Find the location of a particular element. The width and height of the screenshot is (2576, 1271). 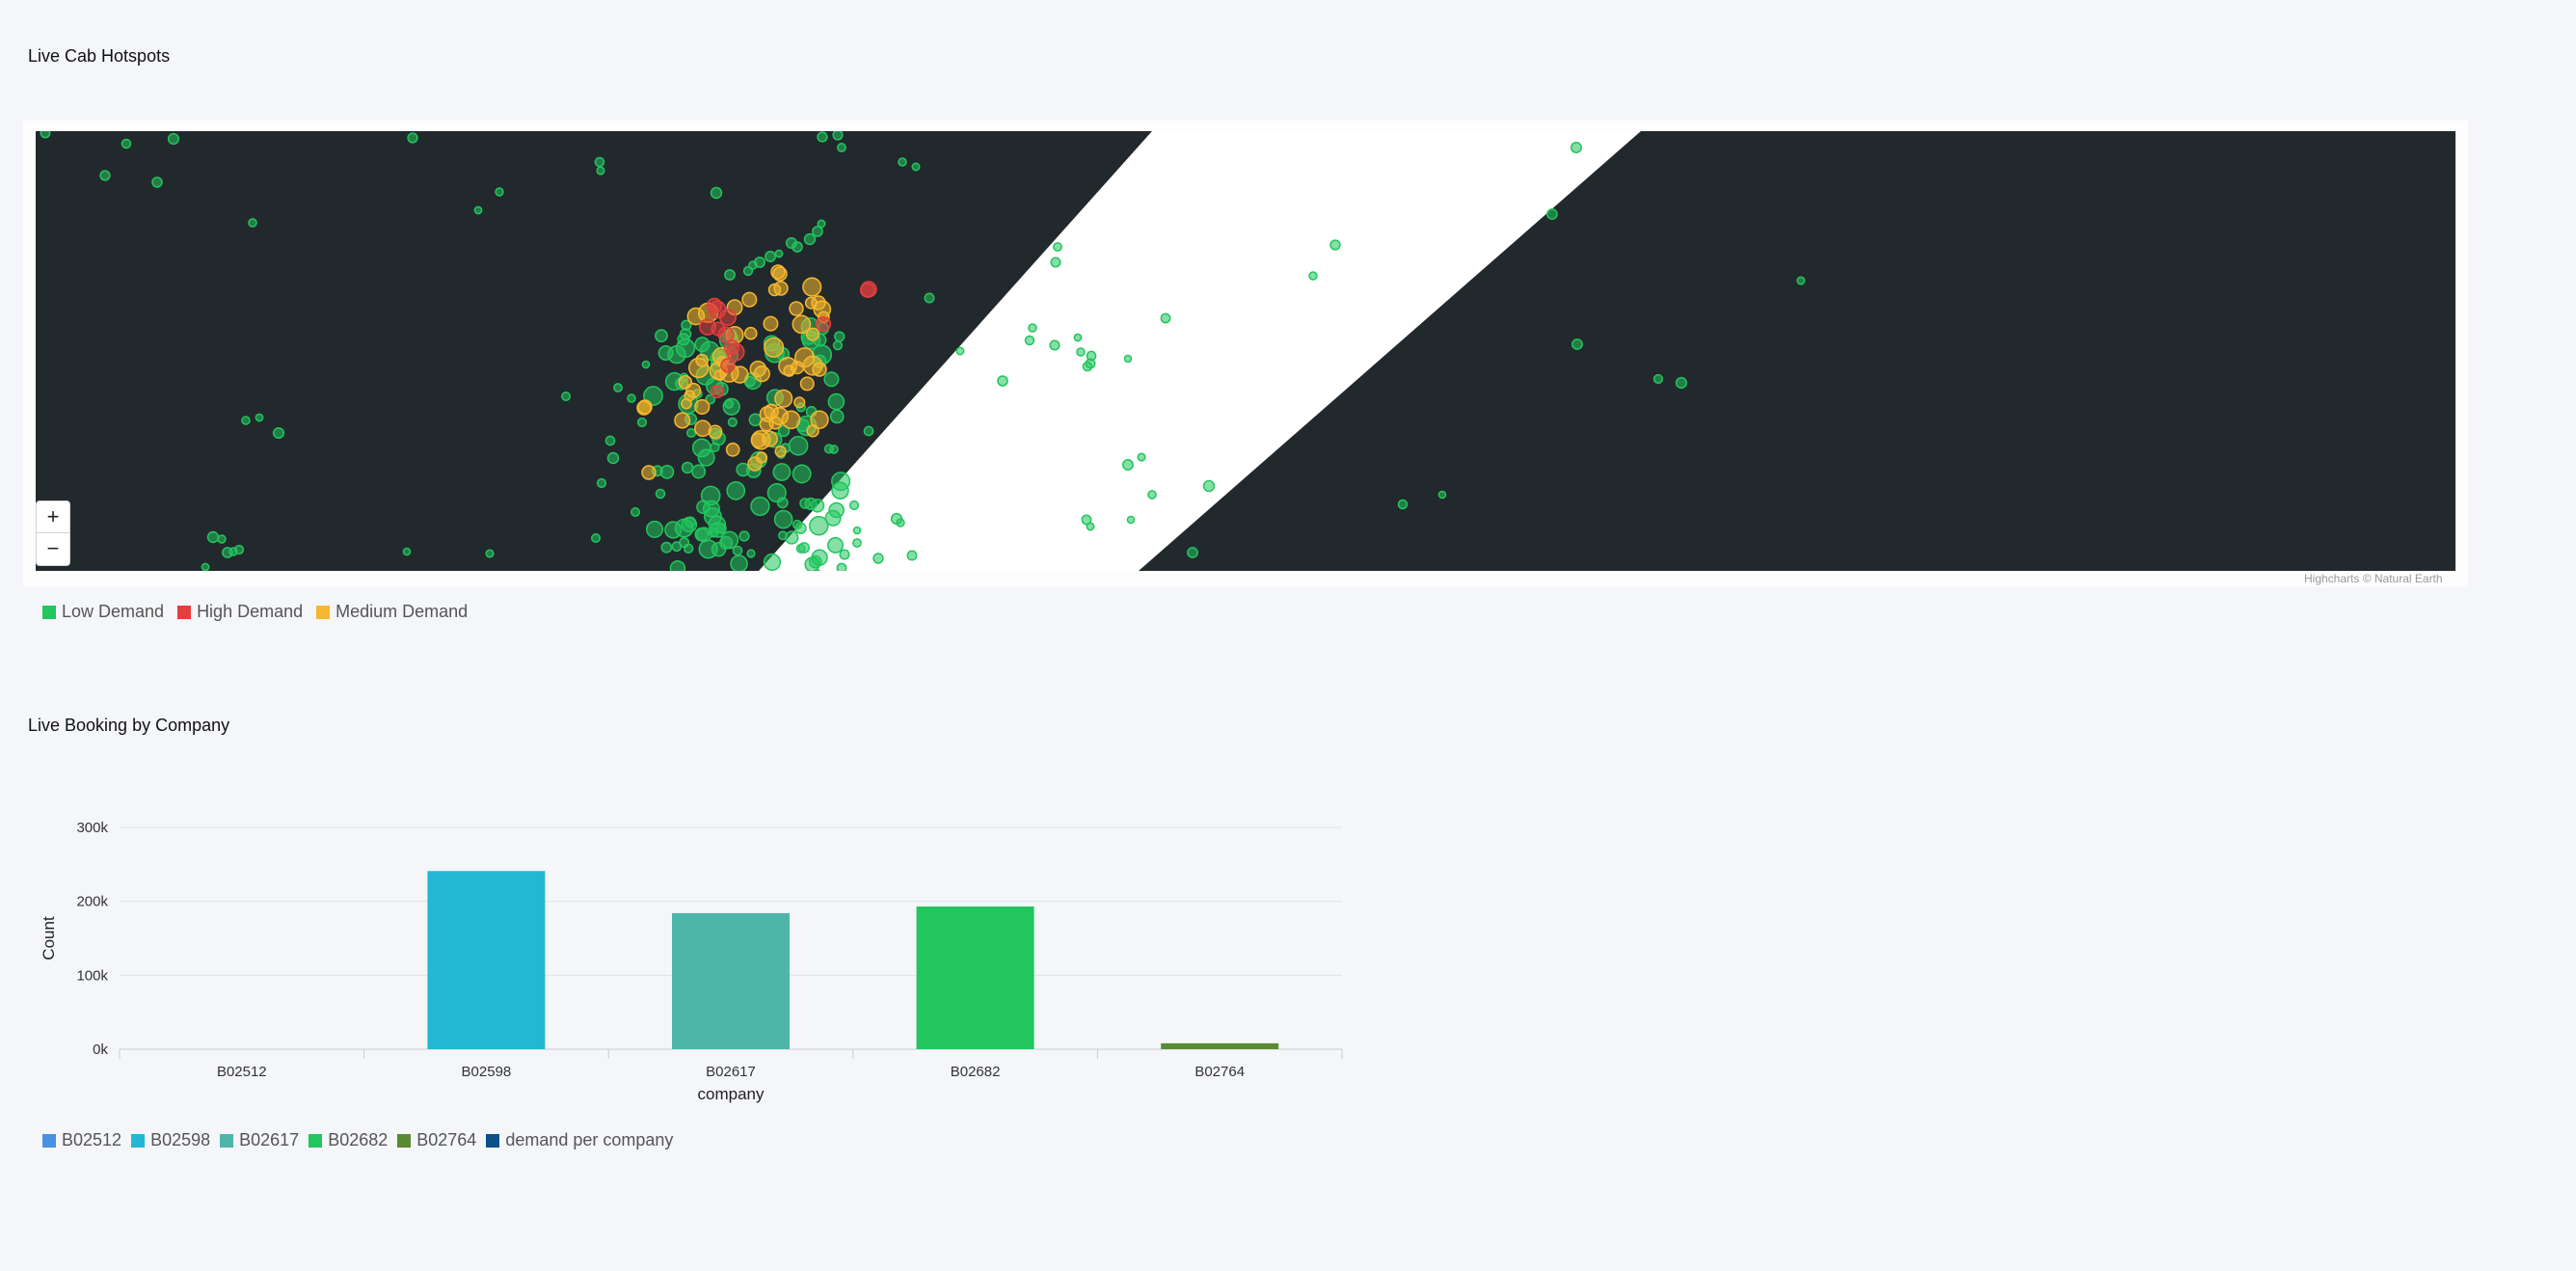

bar-b02682 is located at coordinates (975, 977).